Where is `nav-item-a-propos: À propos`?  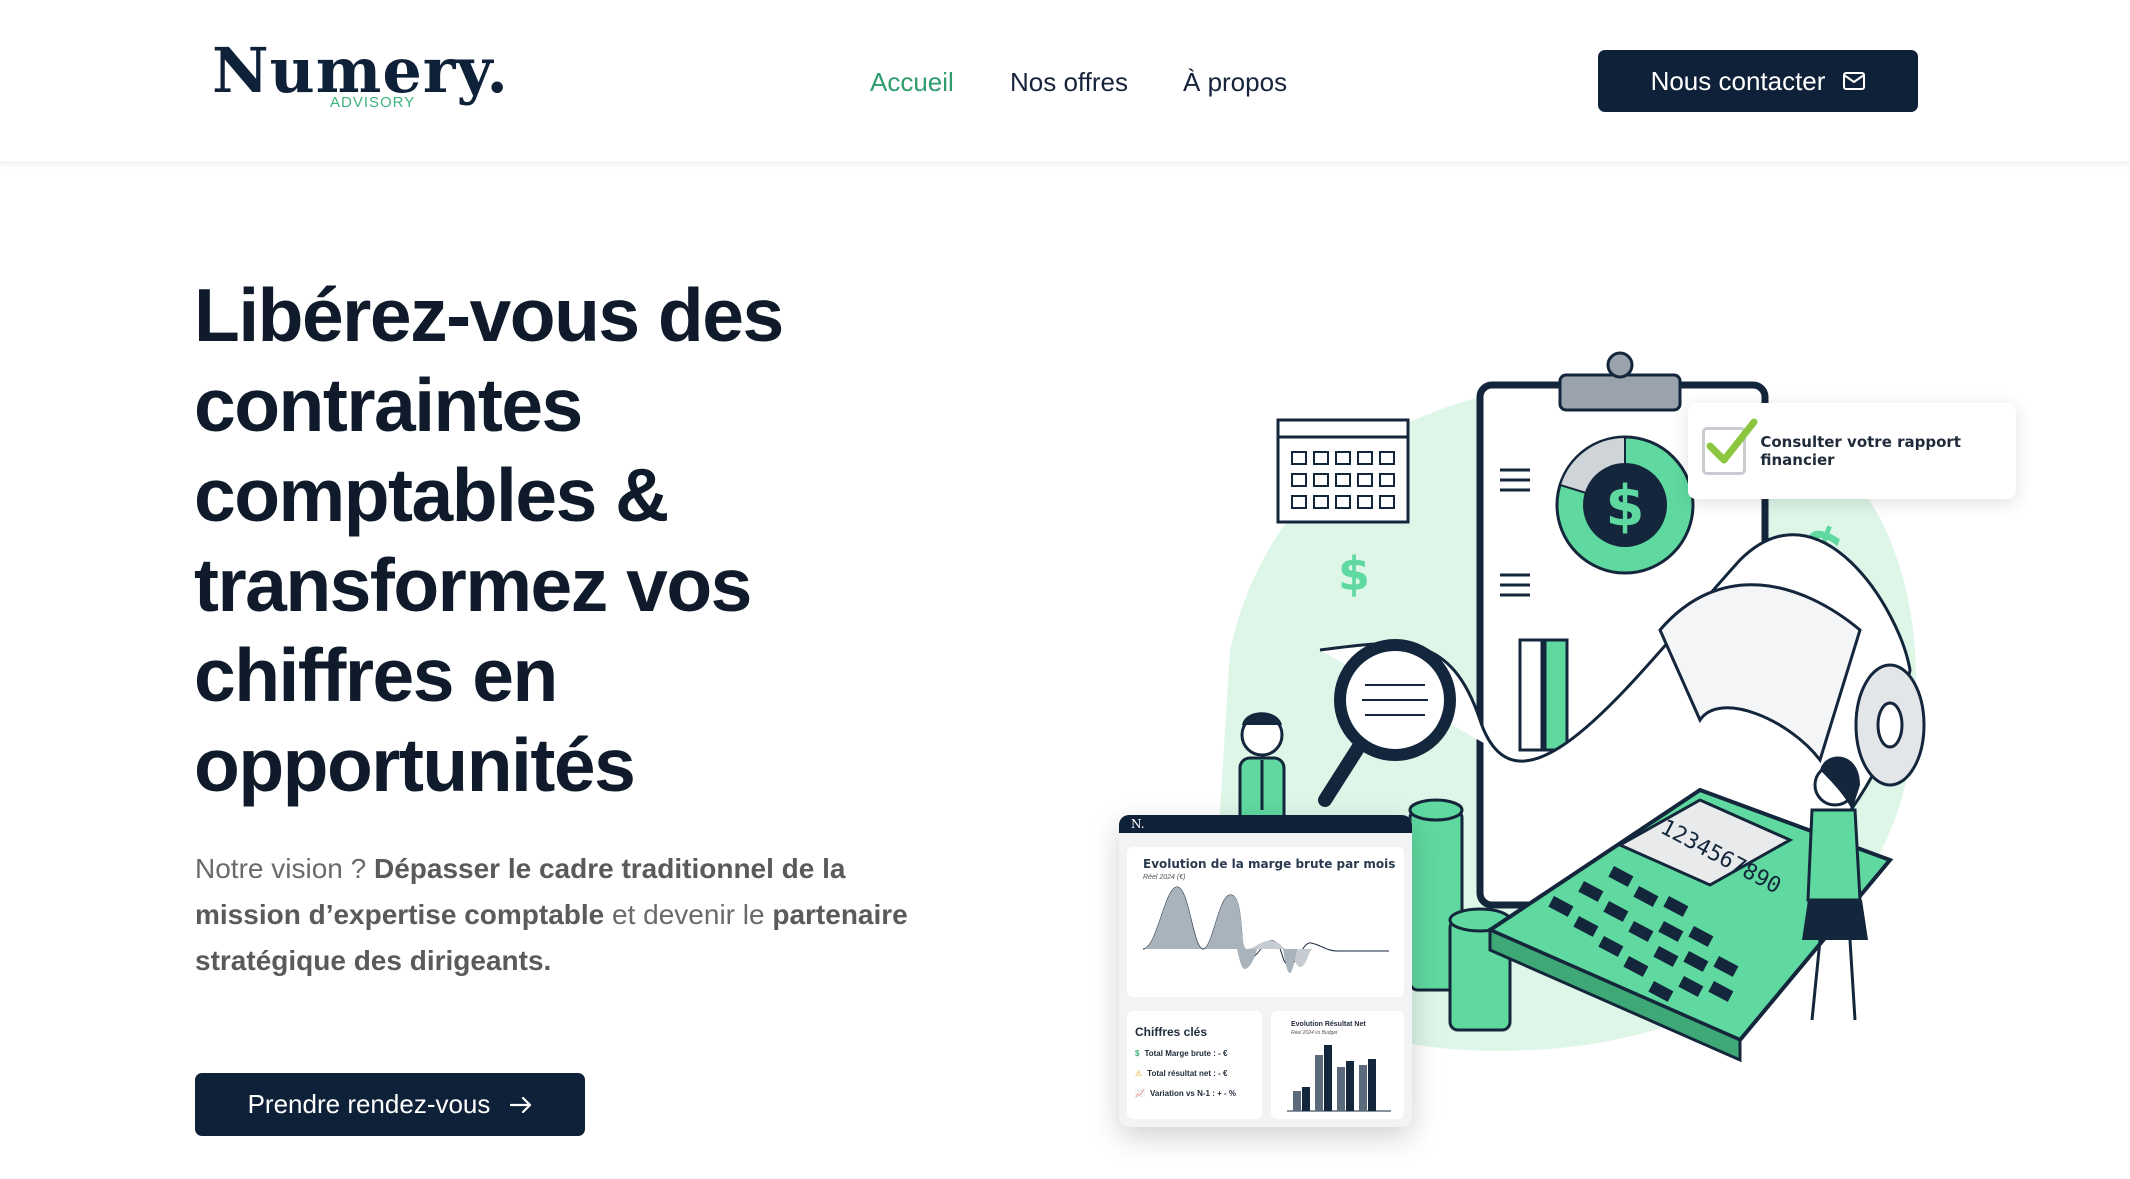 nav-item-a-propos: À propos is located at coordinates (1235, 82).